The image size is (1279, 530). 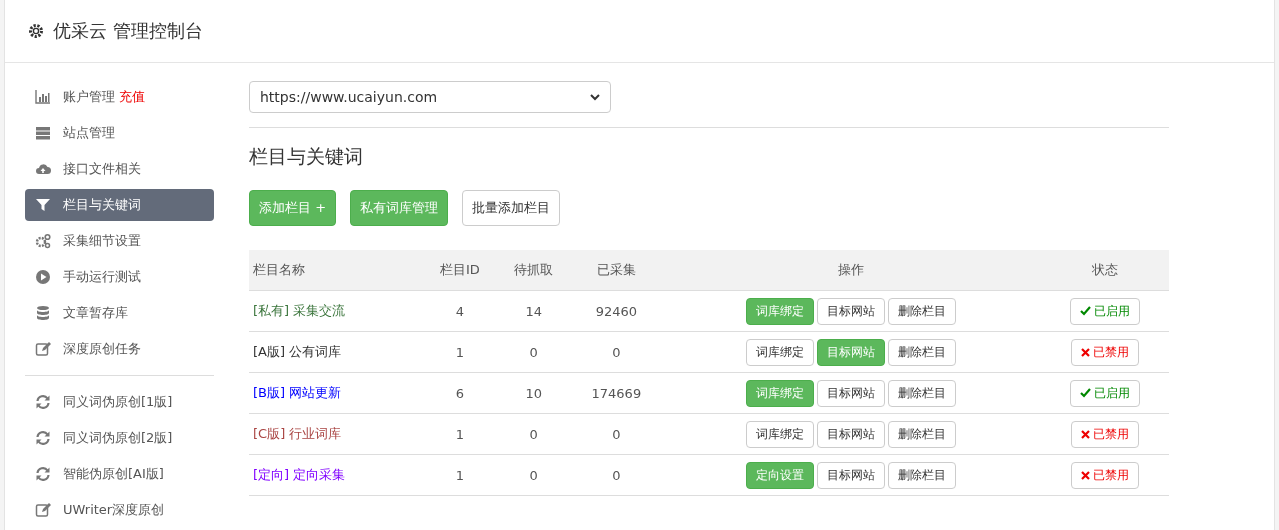 What do you see at coordinates (119, 97) in the screenshot?
I see `sidebar-item: 账户管理 充值` at bounding box center [119, 97].